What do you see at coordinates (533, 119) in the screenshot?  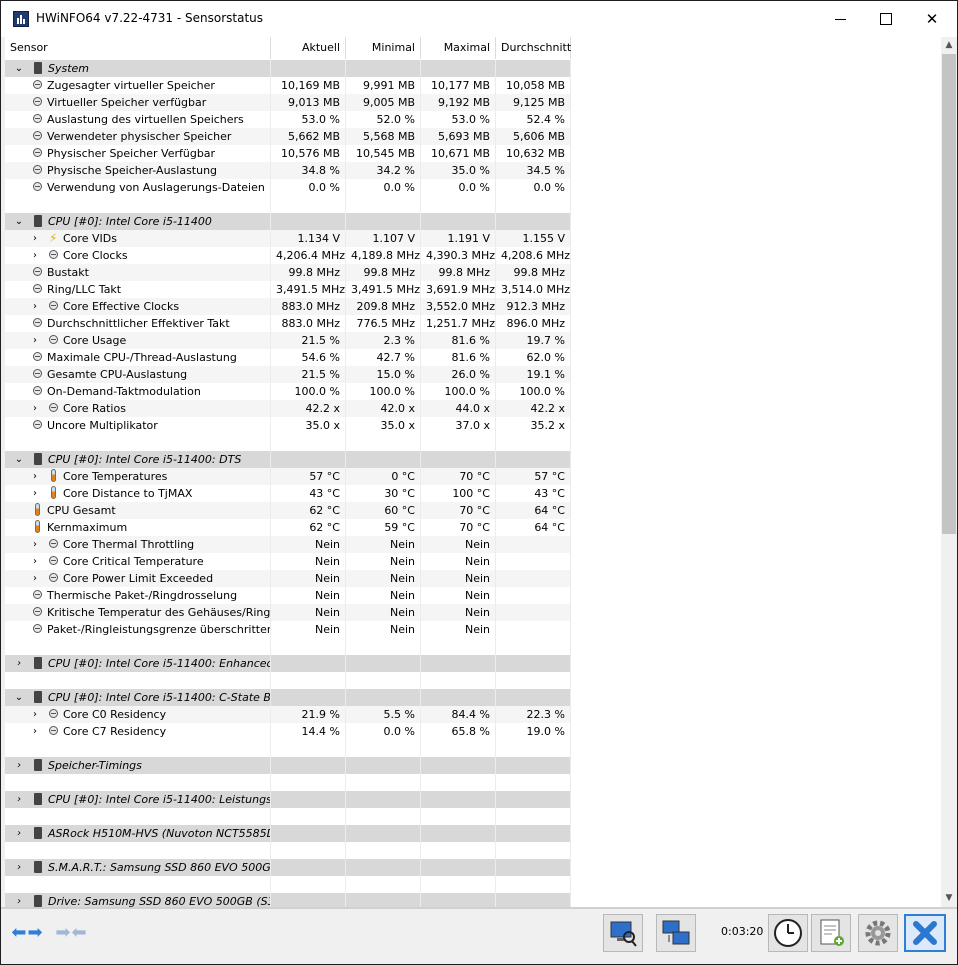 I see `value-average: 52.4 %` at bounding box center [533, 119].